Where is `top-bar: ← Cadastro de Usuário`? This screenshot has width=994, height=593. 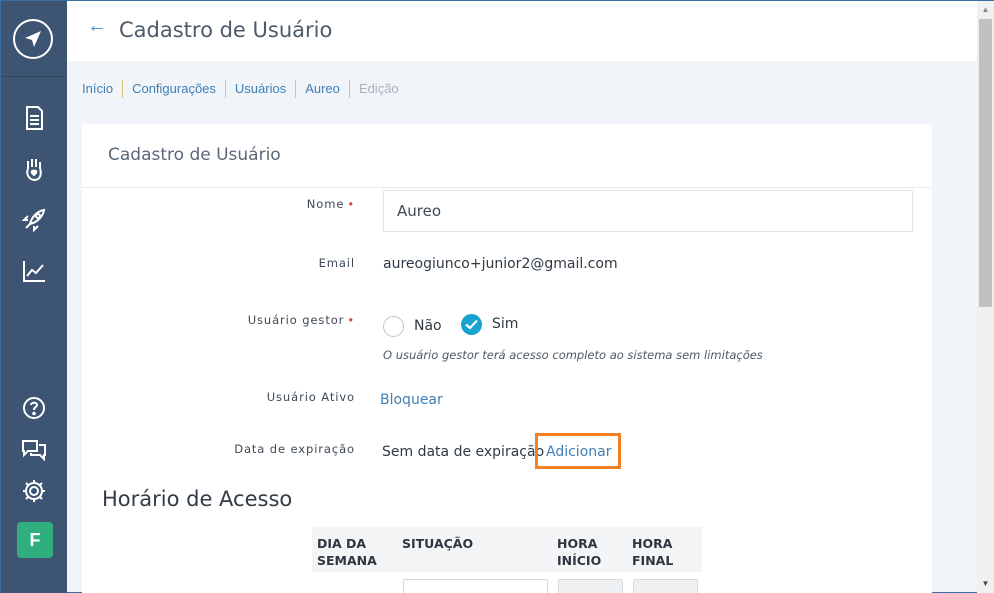 top-bar: ← Cadastro de Usuário is located at coordinates (522, 31).